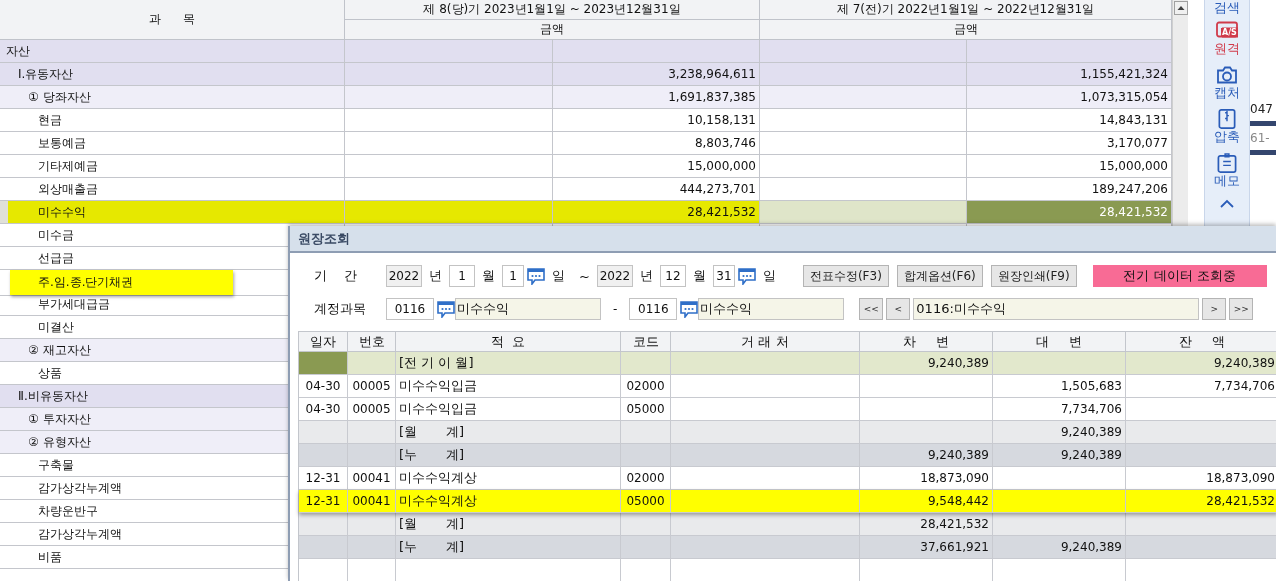 The height and width of the screenshot is (581, 1276). Describe the element at coordinates (324, 238) in the screenshot. I see `window-title: 원장조회` at that location.